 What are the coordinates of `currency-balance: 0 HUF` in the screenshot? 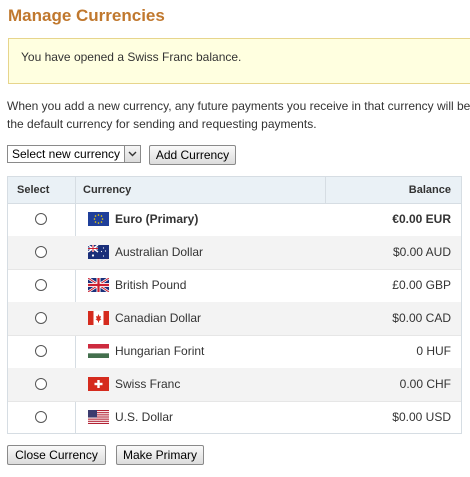 It's located at (433, 351).